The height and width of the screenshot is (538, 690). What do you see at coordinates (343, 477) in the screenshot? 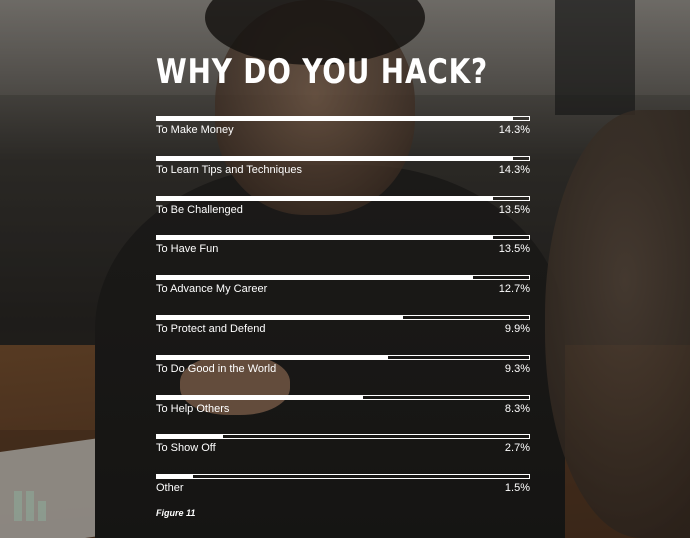
I see `bar-track` at bounding box center [343, 477].